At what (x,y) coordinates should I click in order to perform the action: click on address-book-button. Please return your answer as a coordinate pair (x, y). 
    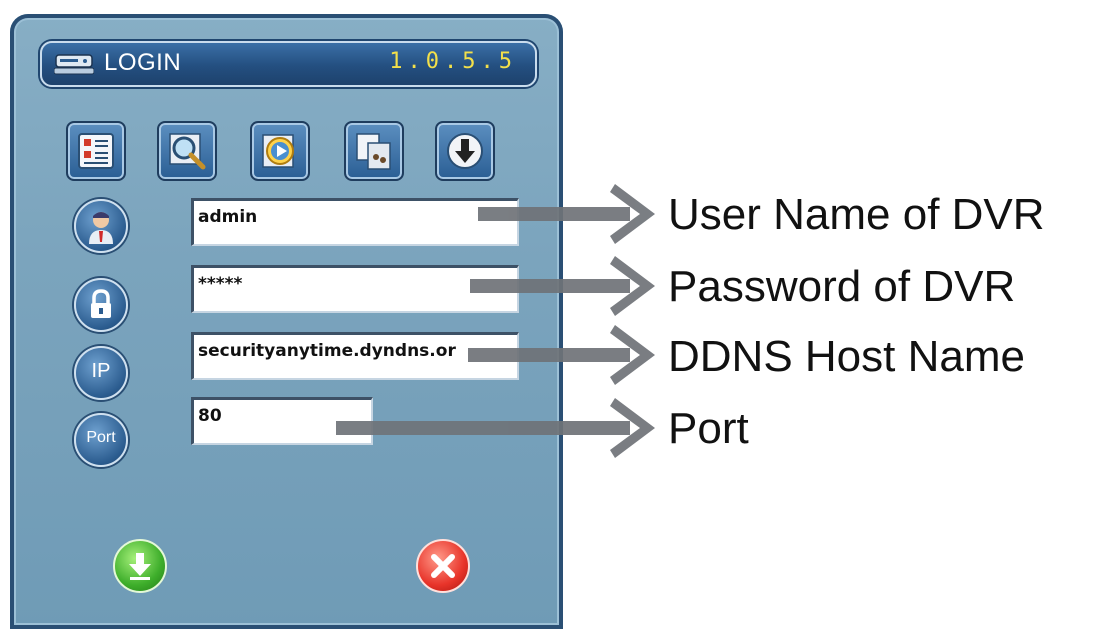
    Looking at the image, I should click on (96, 151).